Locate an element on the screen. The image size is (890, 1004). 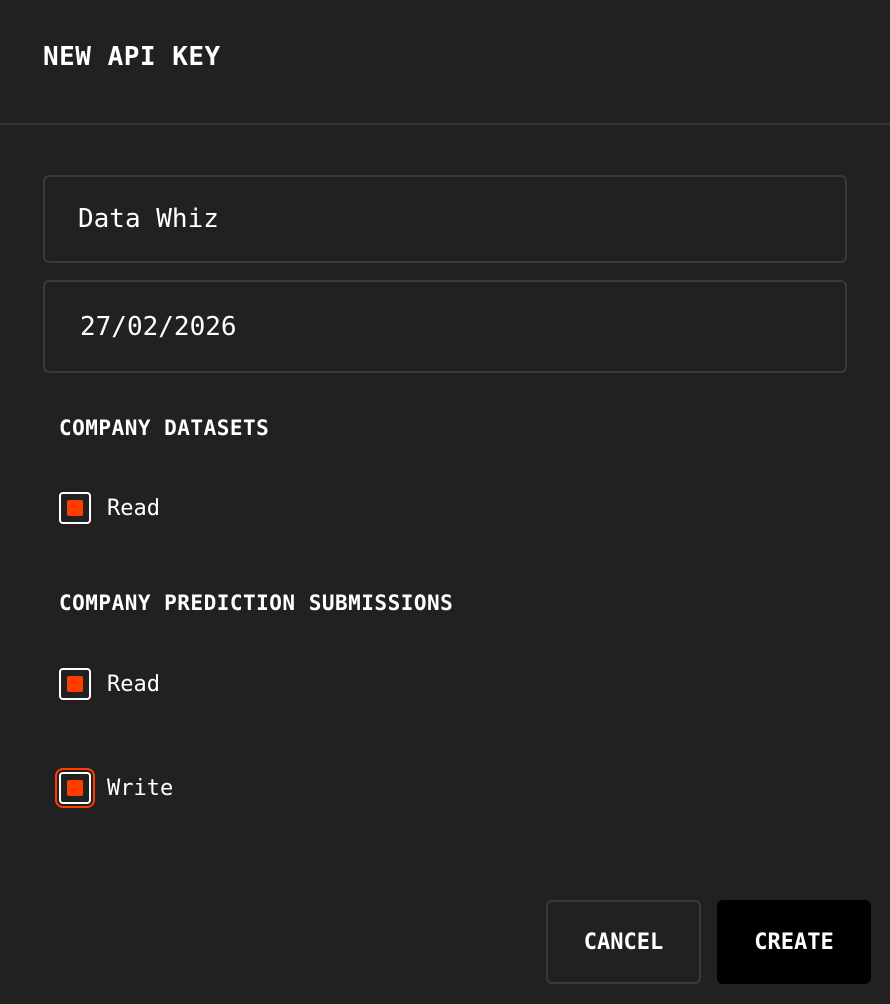
key-name-input is located at coordinates (445, 219).